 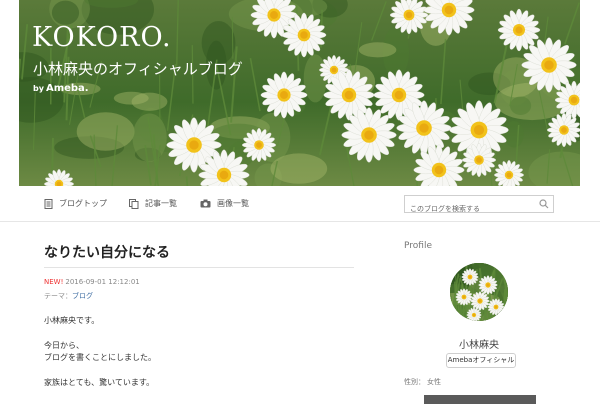 I want to click on follow-button, so click(x=480, y=399).